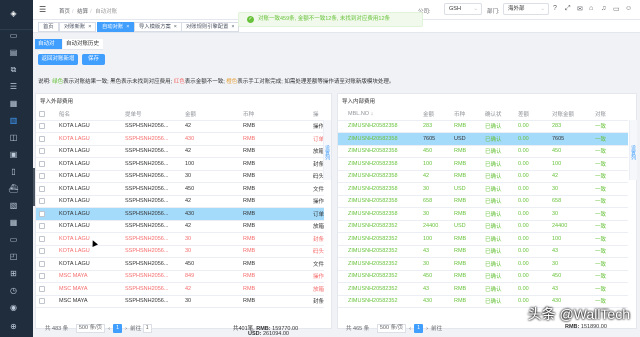 The width and height of the screenshot is (640, 337). Describe the element at coordinates (13, 70) in the screenshot. I see `menu-copy-icon: ⧉` at that location.